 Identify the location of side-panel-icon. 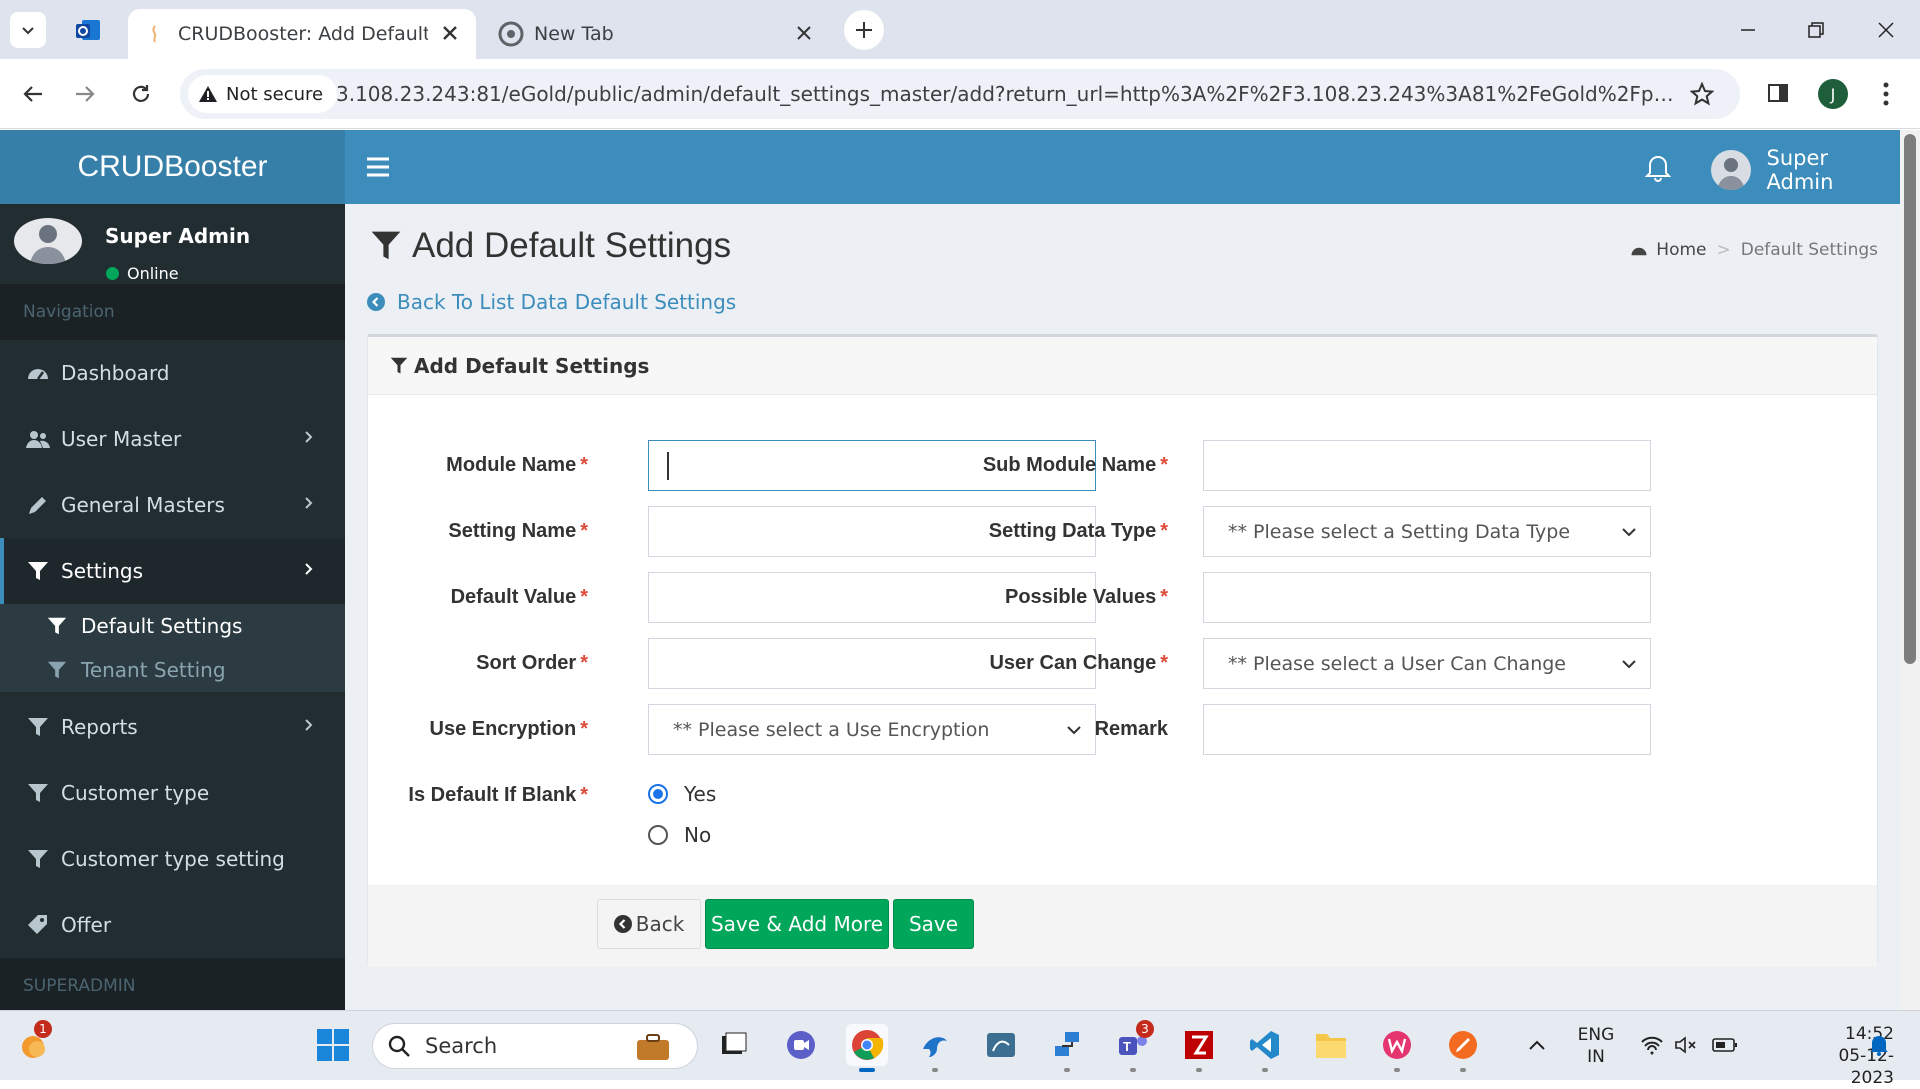
(1778, 93).